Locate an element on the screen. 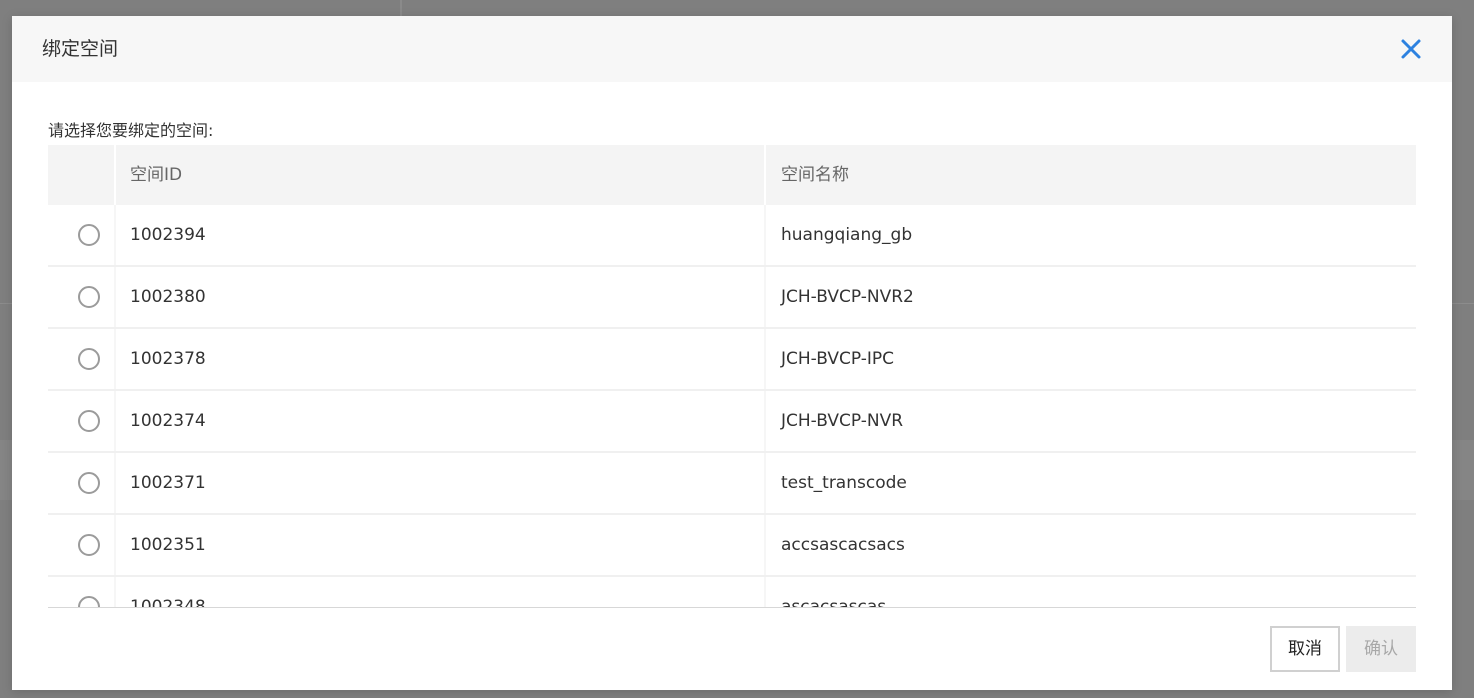 The height and width of the screenshot is (698, 1474). space-name-cell: huangqiang_gb is located at coordinates (847, 235).